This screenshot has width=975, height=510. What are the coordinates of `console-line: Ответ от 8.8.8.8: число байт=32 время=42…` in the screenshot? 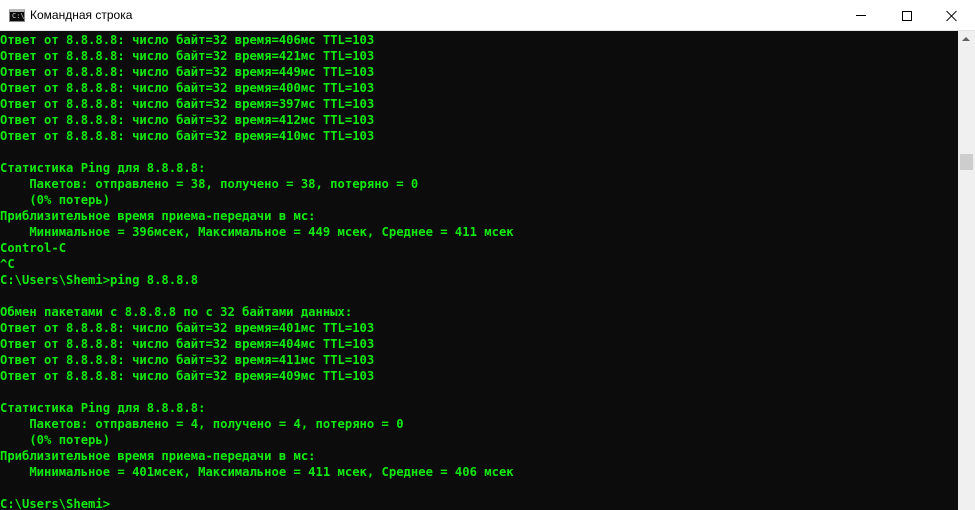 It's located at (187, 56).